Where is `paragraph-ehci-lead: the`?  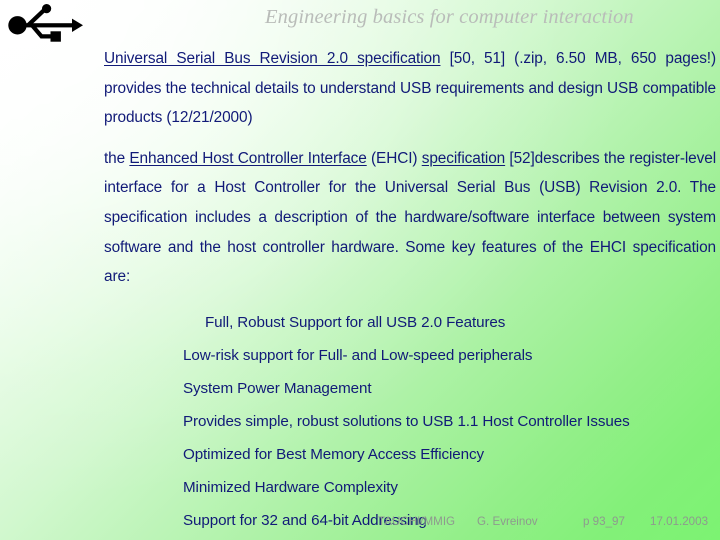
paragraph-ehci-lead: the is located at coordinates (117, 158).